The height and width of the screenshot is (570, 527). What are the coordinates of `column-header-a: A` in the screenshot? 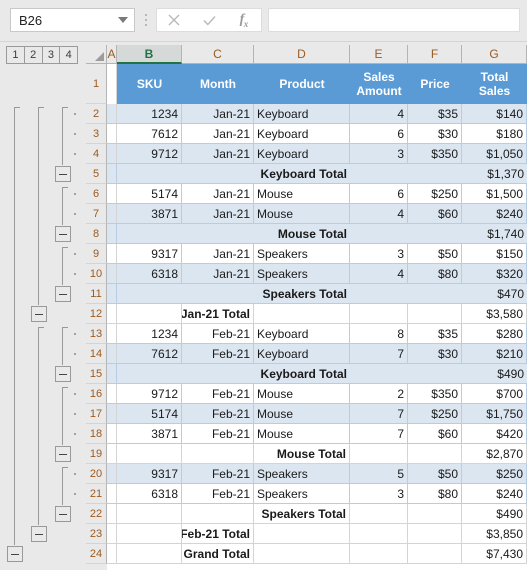 It's located at (112, 54).